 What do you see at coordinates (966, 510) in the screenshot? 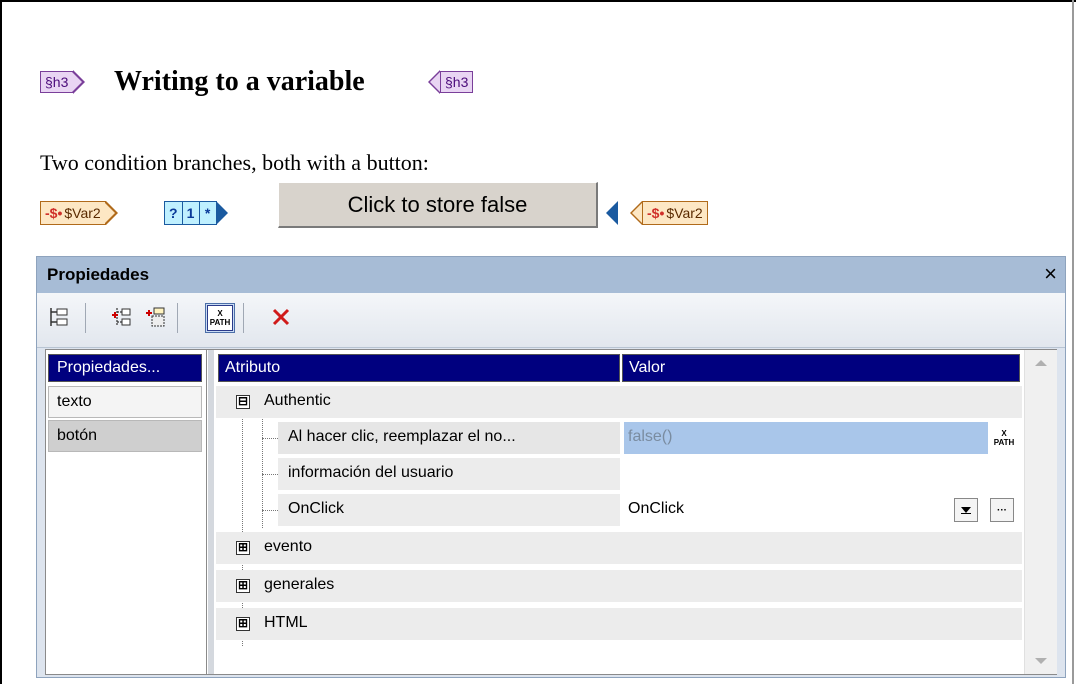
I see `dropdown-arrow-icon` at bounding box center [966, 510].